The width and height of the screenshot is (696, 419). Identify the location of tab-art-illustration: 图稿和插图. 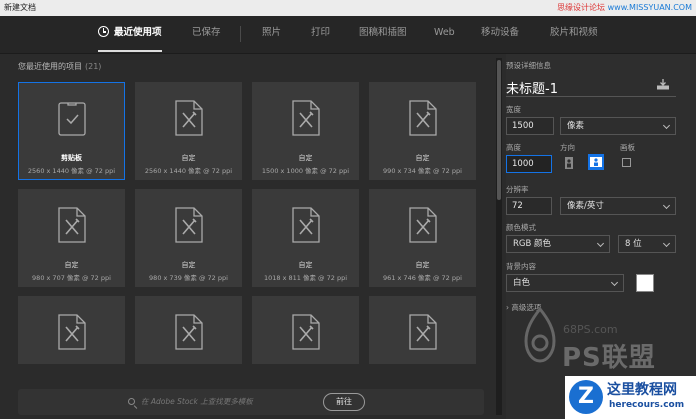
(383, 35).